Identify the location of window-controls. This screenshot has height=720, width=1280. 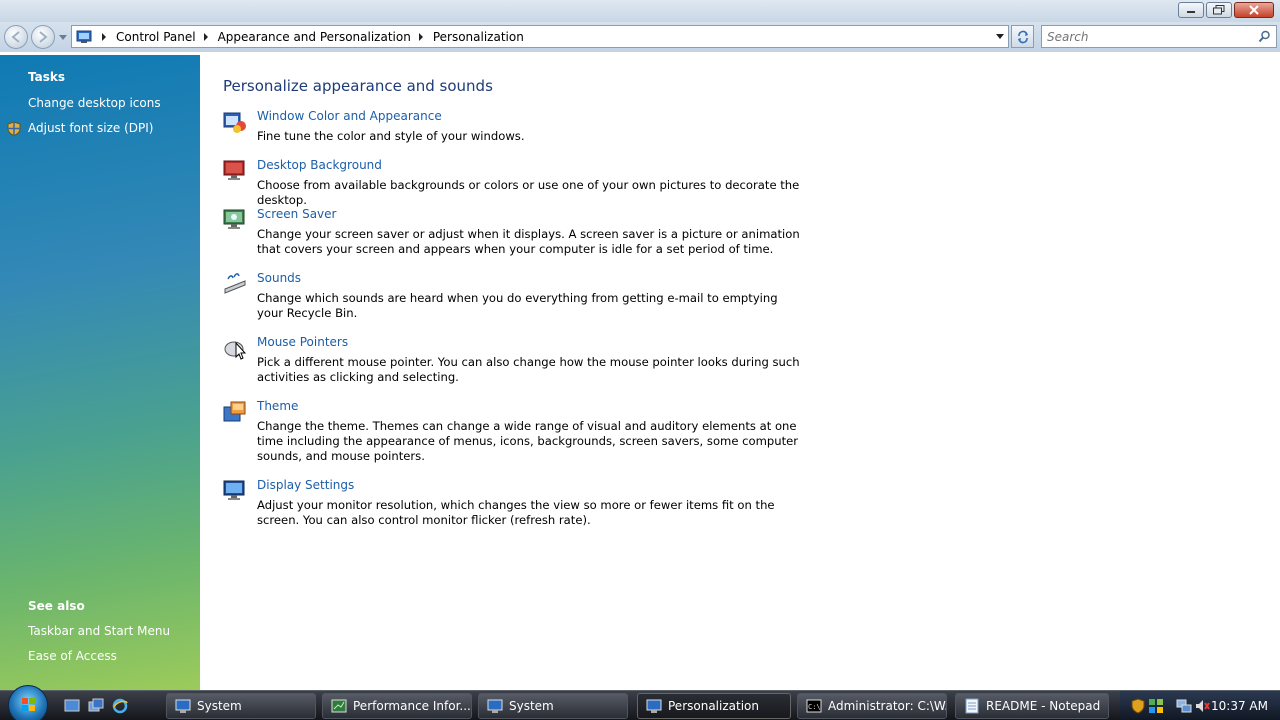
(1226, 10).